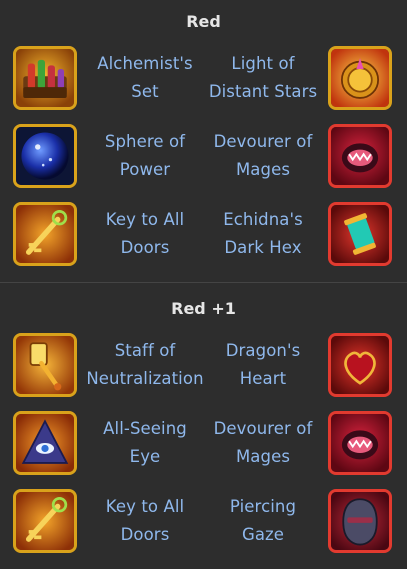 This screenshot has width=407, height=569. Describe the element at coordinates (360, 365) in the screenshot. I see `dragons-heart-icon` at that location.